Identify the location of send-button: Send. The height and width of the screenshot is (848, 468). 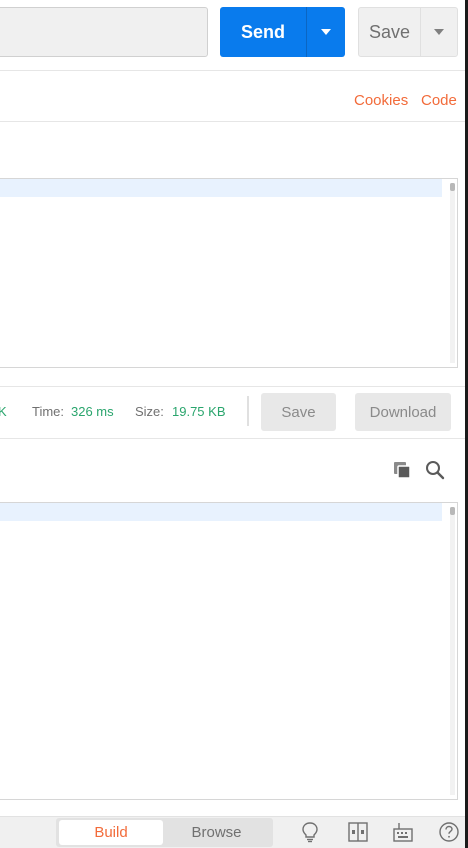
(263, 32).